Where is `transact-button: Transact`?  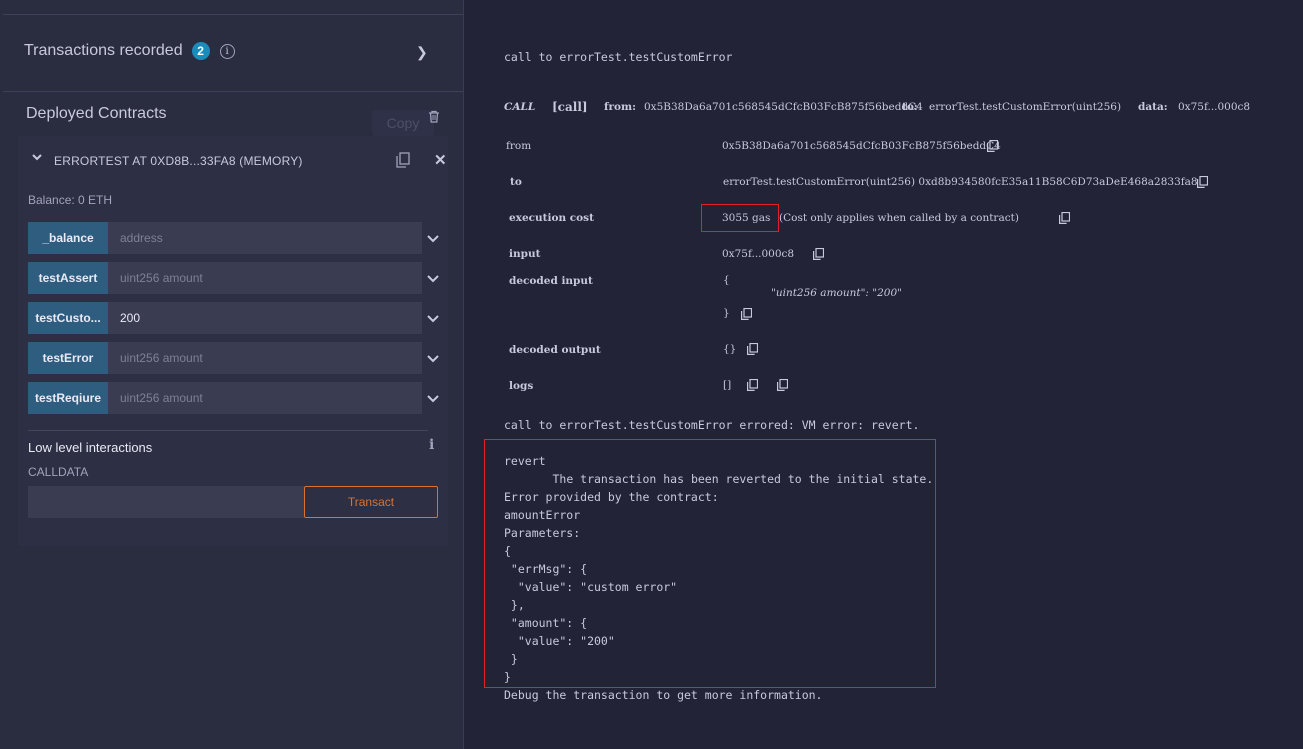
transact-button: Transact is located at coordinates (371, 502).